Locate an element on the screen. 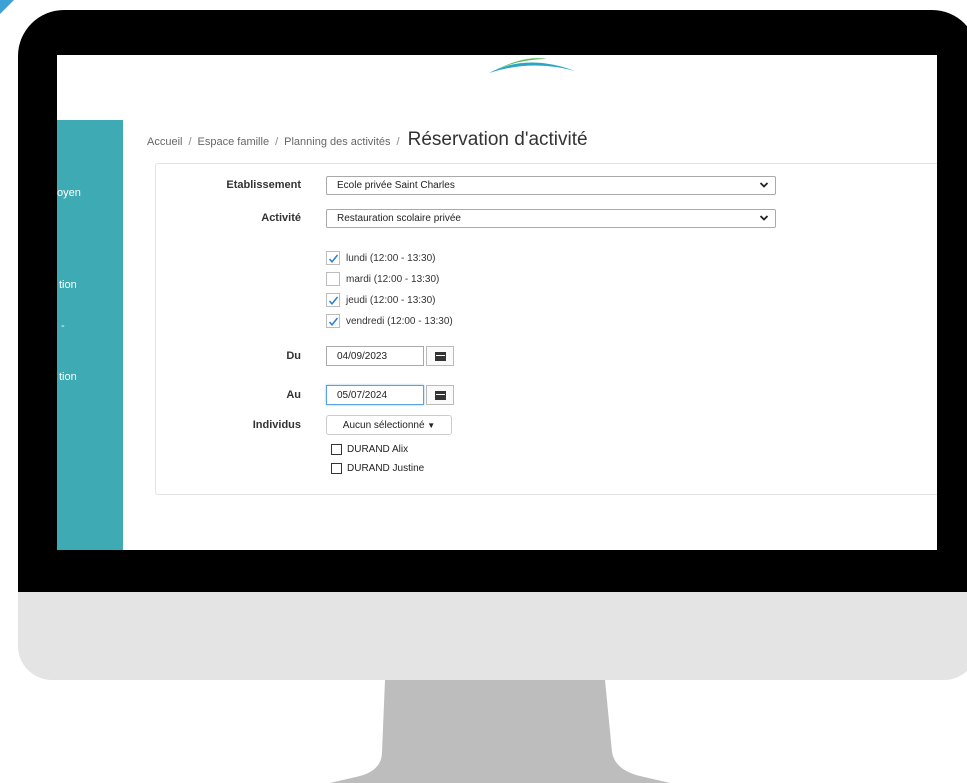  du-calendar-button is located at coordinates (440, 356).